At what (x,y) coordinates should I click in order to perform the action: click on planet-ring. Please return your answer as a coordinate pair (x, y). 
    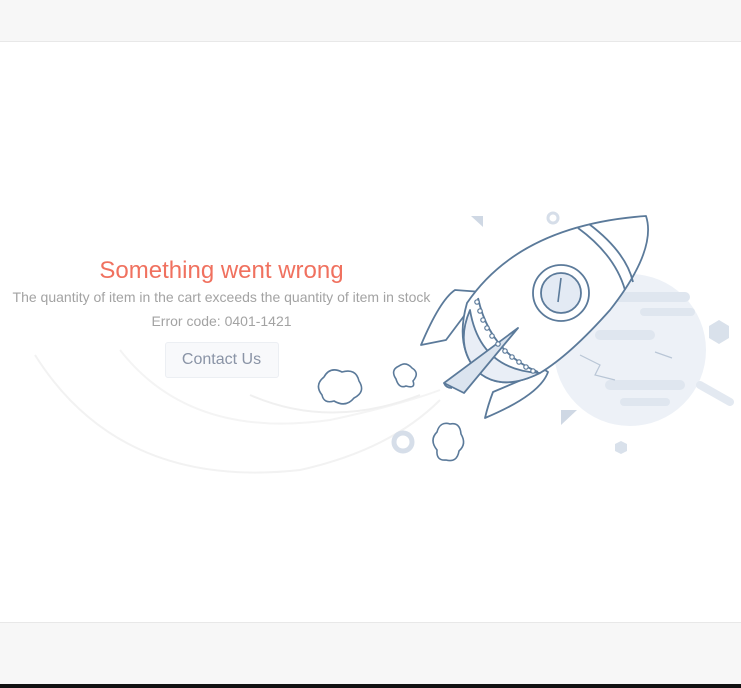
    Looking at the image, I should click on (715, 393).